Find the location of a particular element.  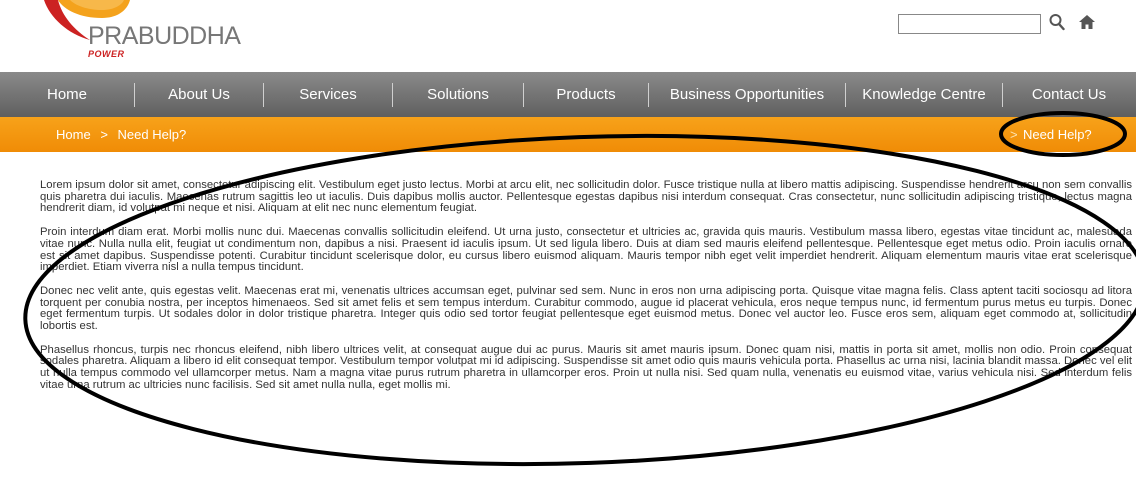

search-input is located at coordinates (969, 24).